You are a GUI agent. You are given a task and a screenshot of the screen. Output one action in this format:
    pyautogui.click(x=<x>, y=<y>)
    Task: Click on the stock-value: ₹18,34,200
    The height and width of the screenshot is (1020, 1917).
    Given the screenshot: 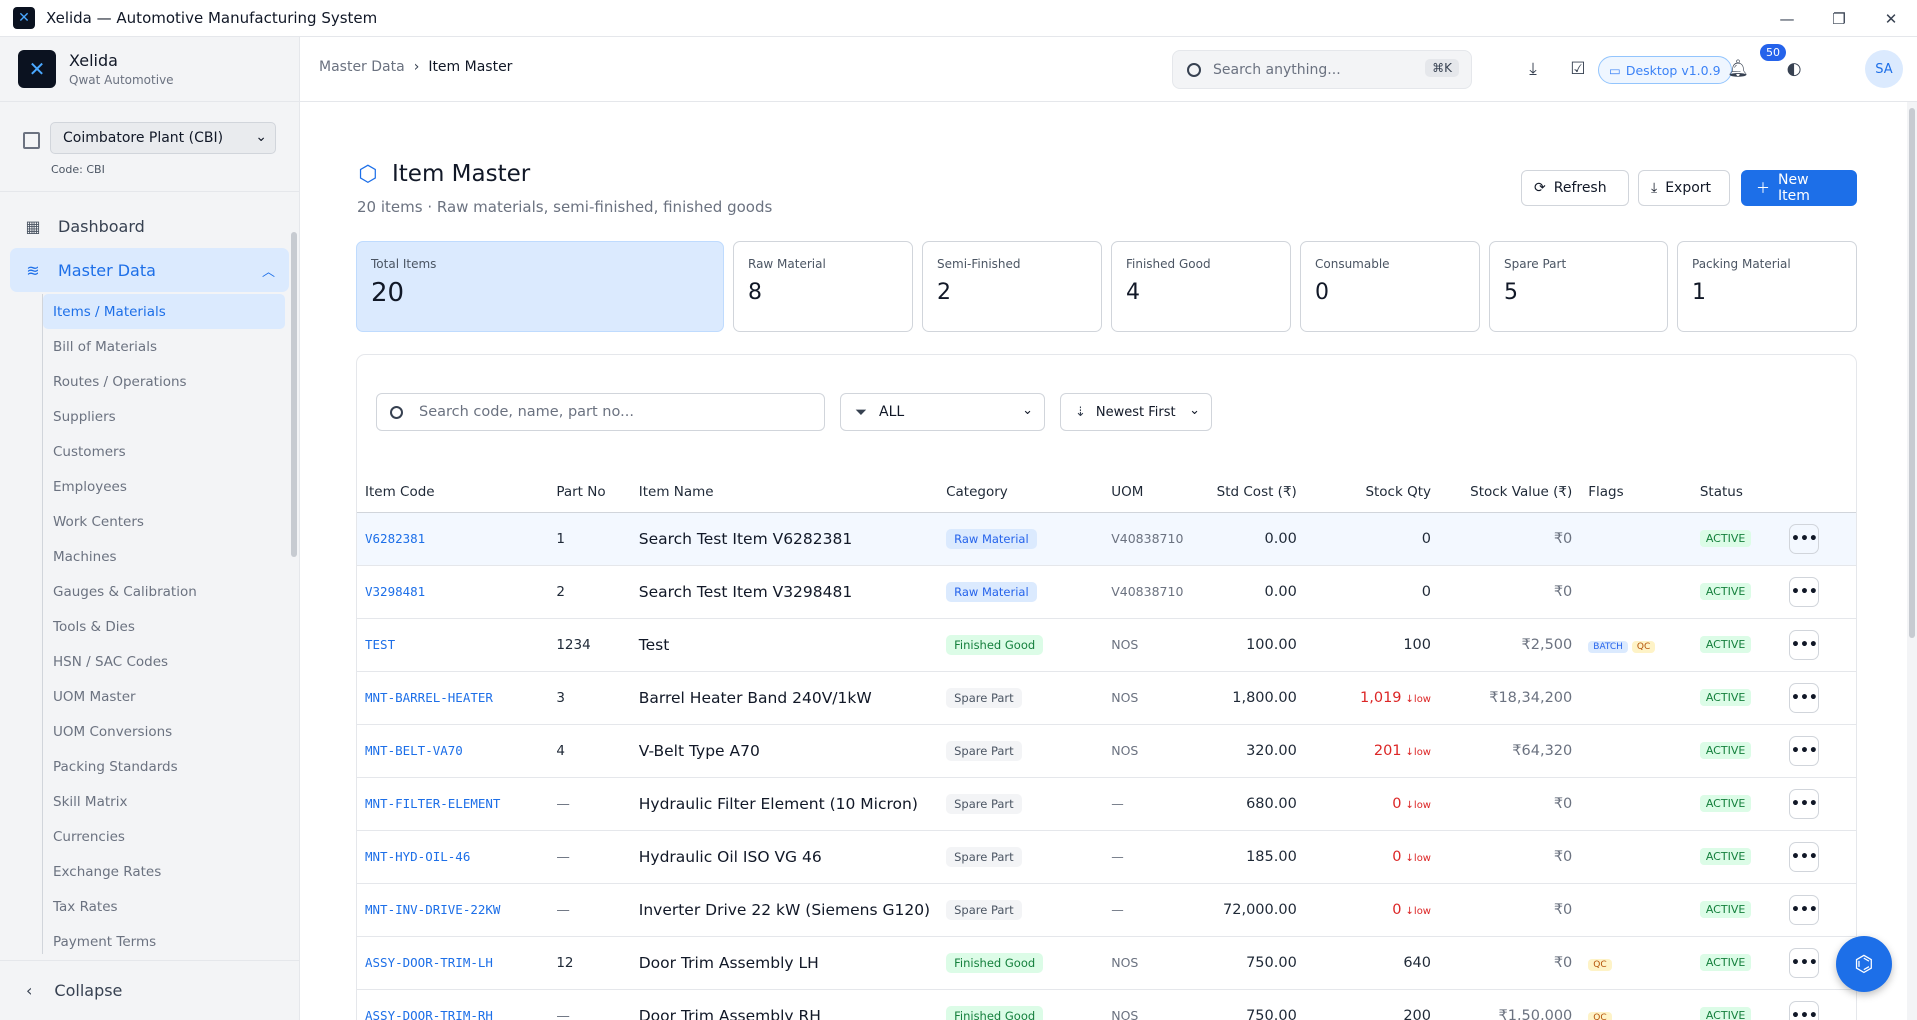 What is the action you would take?
    pyautogui.click(x=1510, y=698)
    